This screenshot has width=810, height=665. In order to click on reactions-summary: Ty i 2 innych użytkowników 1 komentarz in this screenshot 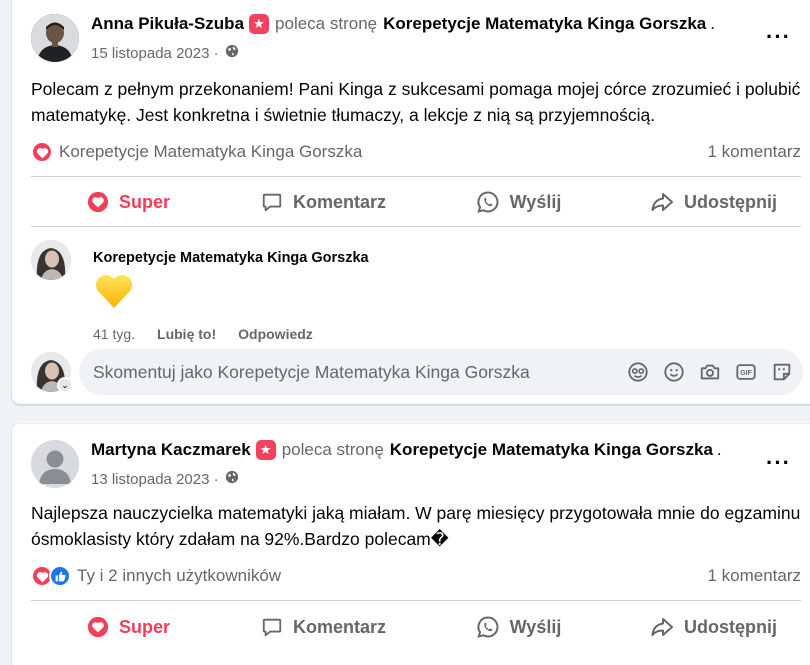, I will do `click(416, 576)`.